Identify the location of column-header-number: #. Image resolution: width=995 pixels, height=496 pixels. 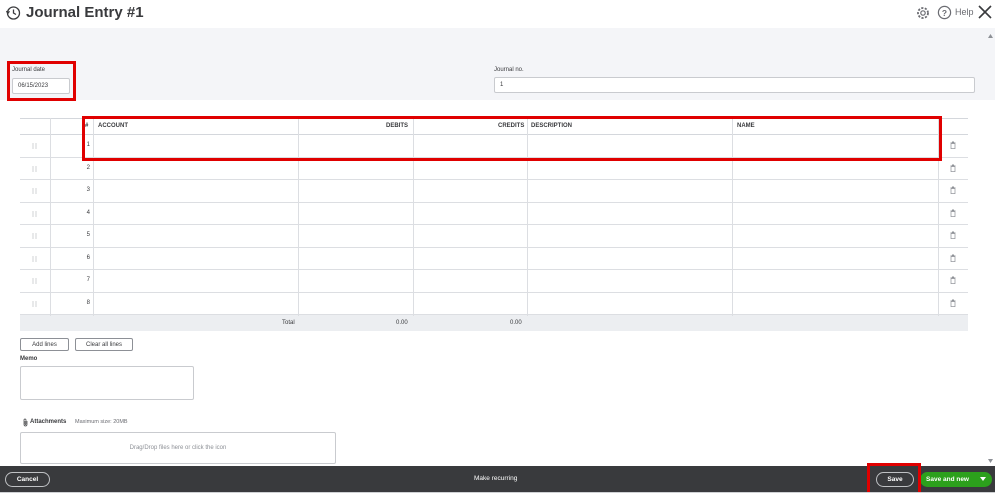
(87, 126).